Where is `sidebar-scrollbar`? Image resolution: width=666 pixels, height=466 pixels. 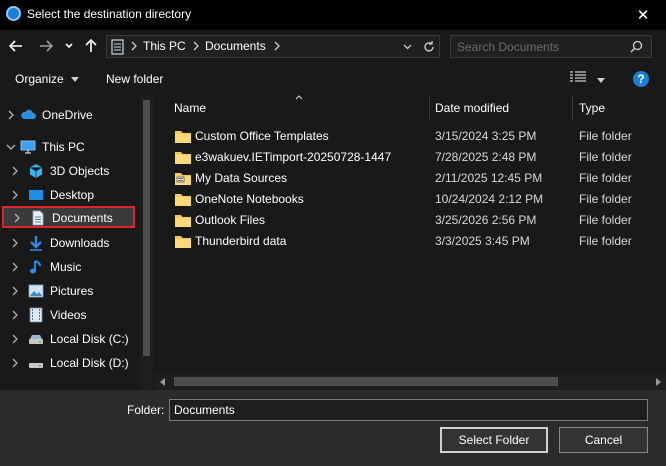
sidebar-scrollbar is located at coordinates (146, 243).